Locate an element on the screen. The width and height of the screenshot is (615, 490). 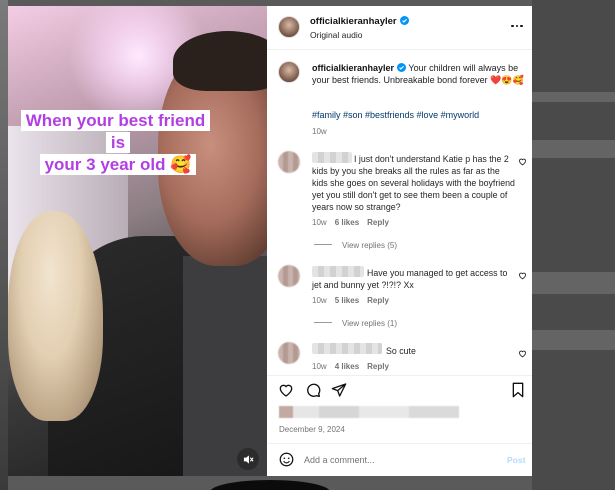
mute-icon is located at coordinates (248, 459).